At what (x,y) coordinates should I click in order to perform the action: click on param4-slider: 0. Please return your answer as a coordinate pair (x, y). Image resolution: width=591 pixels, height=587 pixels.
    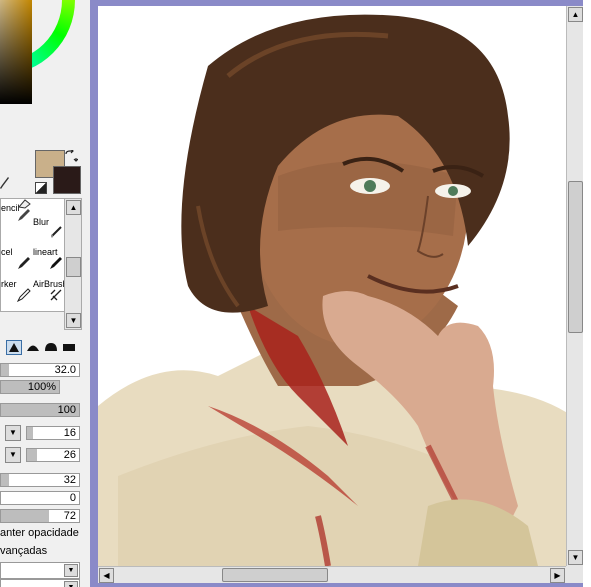
    Looking at the image, I should click on (40, 498).